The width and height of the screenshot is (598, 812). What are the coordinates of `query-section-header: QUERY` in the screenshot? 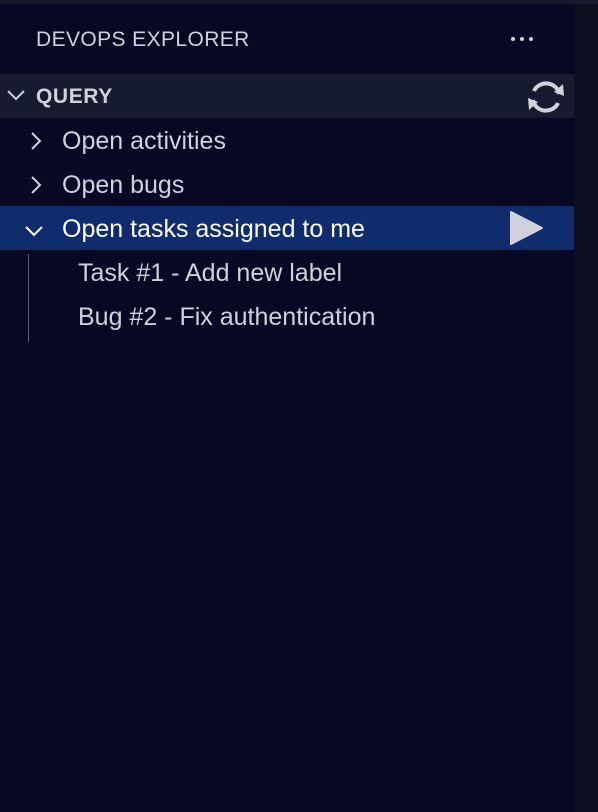 It's located at (287, 96).